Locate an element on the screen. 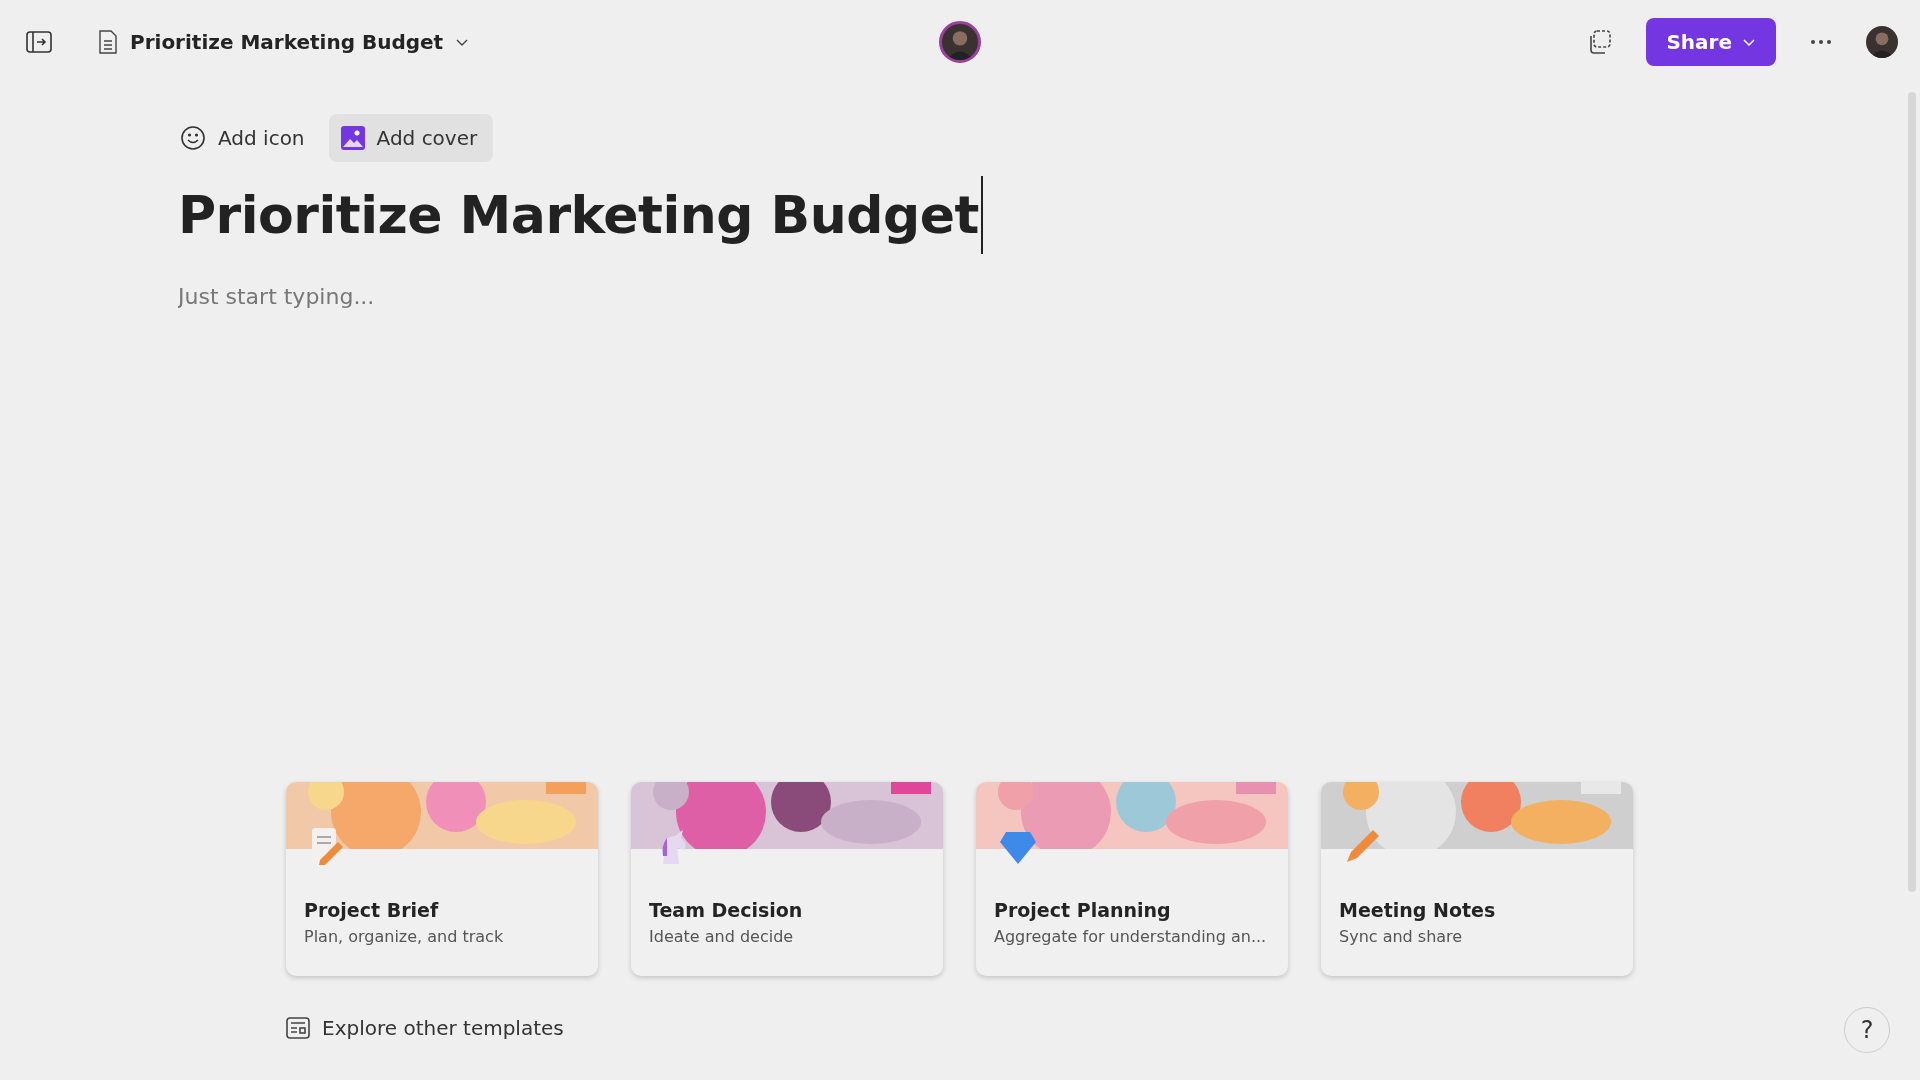  document-icon is located at coordinates (108, 42).